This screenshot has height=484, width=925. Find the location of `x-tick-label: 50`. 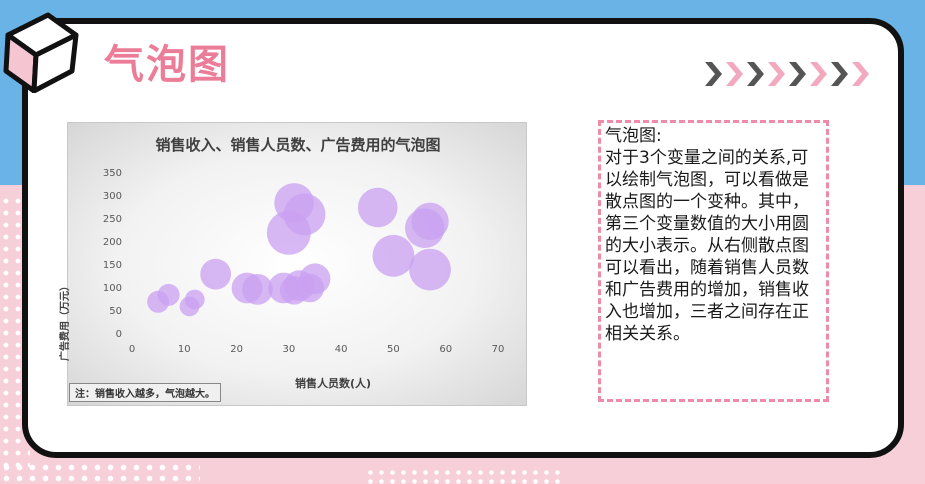

x-tick-label: 50 is located at coordinates (393, 349).